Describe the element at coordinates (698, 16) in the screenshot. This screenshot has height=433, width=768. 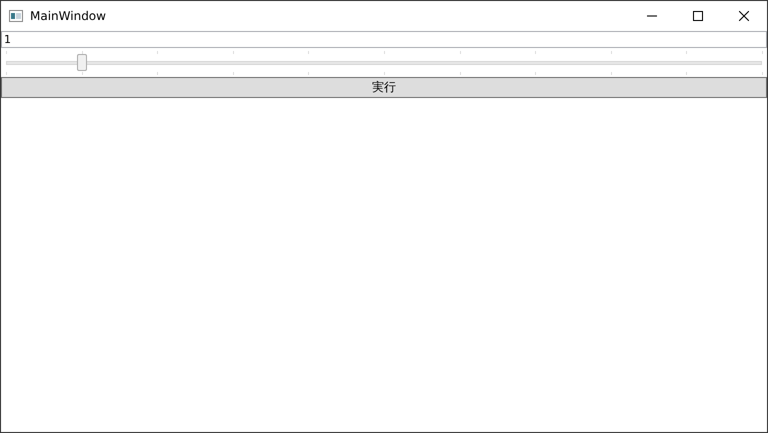
I see `maximize-icon` at that location.